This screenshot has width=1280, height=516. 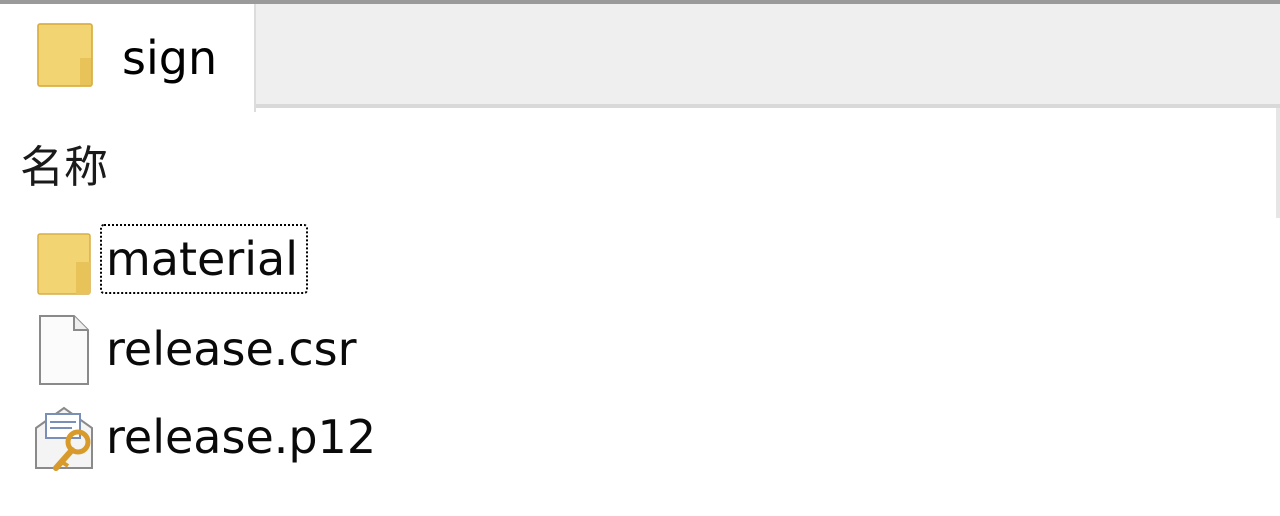 I want to click on column-header-name: 名称, so click(x=64, y=168).